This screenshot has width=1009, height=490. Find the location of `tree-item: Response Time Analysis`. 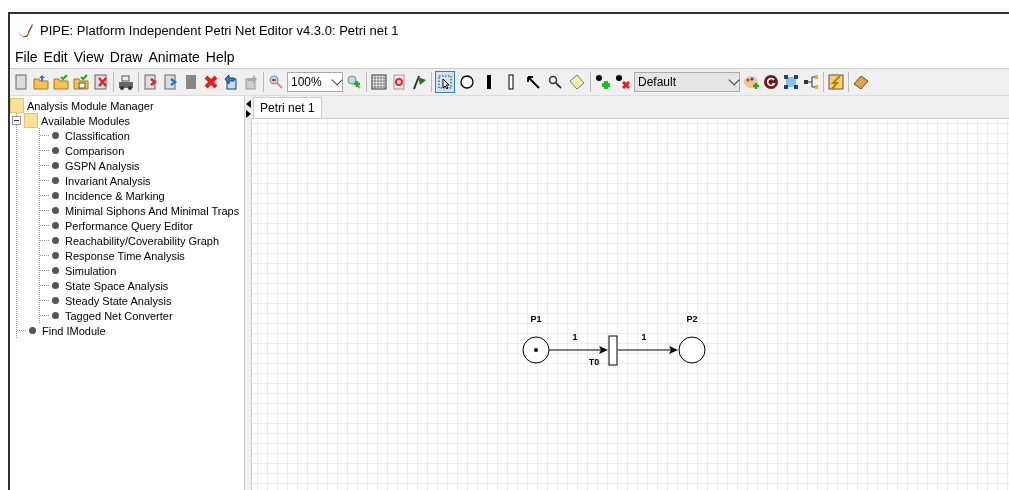

tree-item: Response Time Analysis is located at coordinates (125, 255).